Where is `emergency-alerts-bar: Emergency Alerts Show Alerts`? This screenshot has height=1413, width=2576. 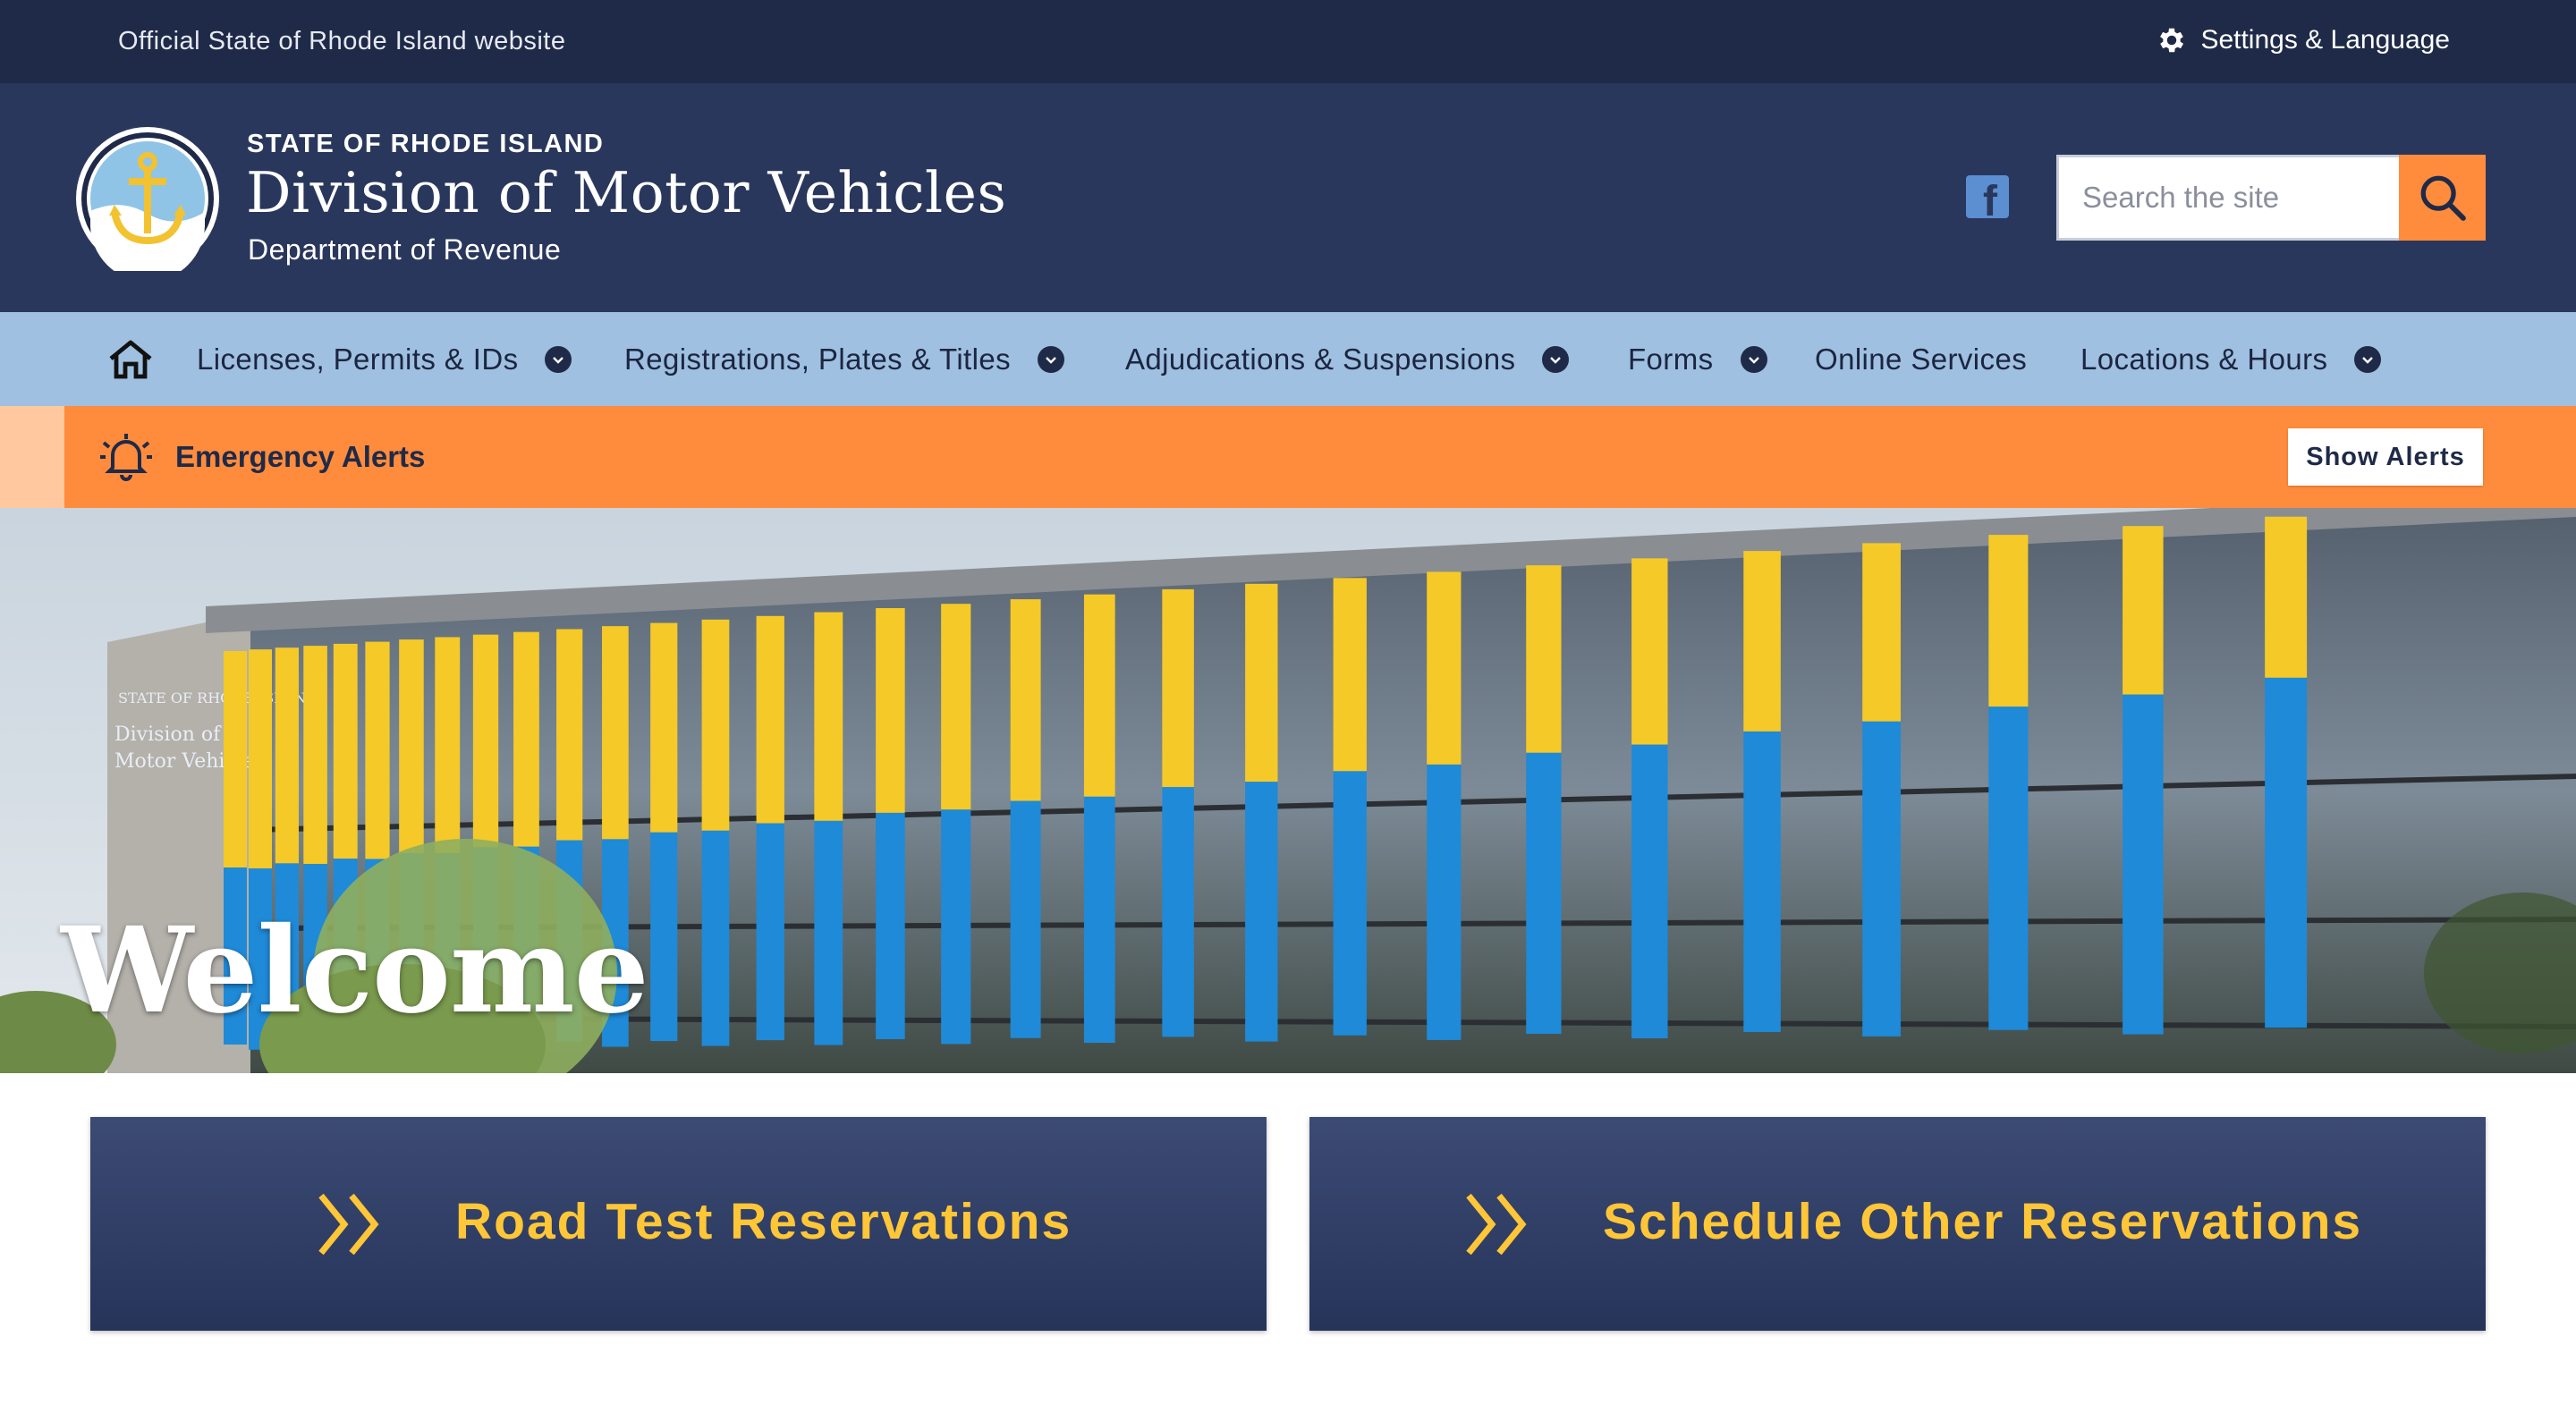
emergency-alerts-bar: Emergency Alerts Show Alerts is located at coordinates (1288, 457).